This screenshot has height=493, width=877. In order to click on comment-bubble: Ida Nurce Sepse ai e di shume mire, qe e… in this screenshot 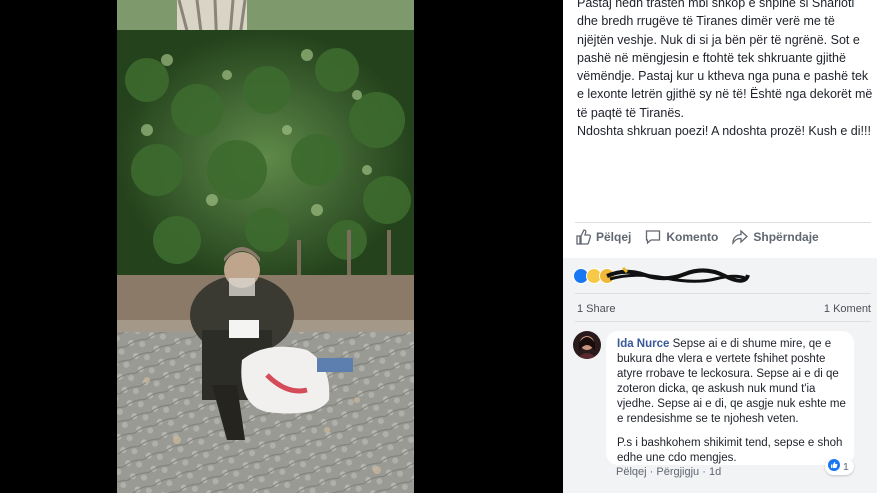, I will do `click(730, 398)`.